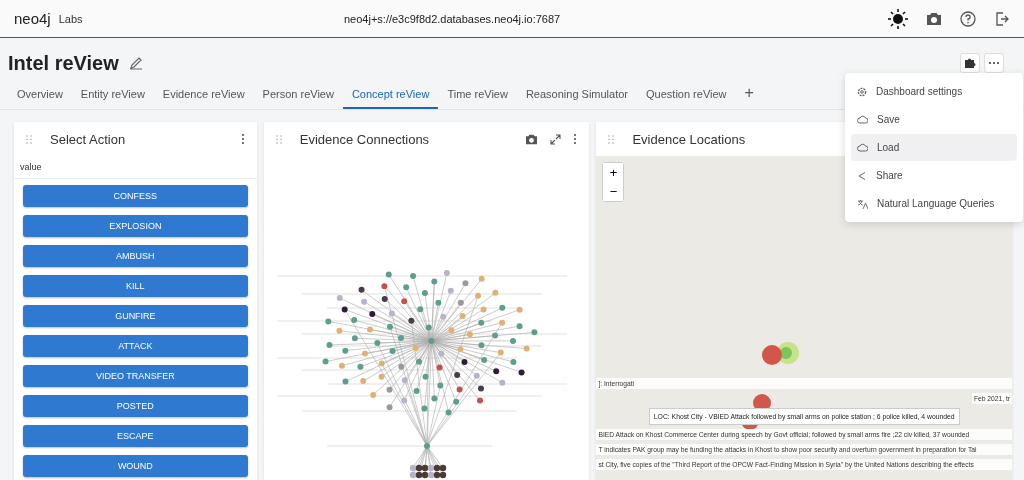  Describe the element at coordinates (577, 94) in the screenshot. I see `tab: Reasoning Simulator` at that location.